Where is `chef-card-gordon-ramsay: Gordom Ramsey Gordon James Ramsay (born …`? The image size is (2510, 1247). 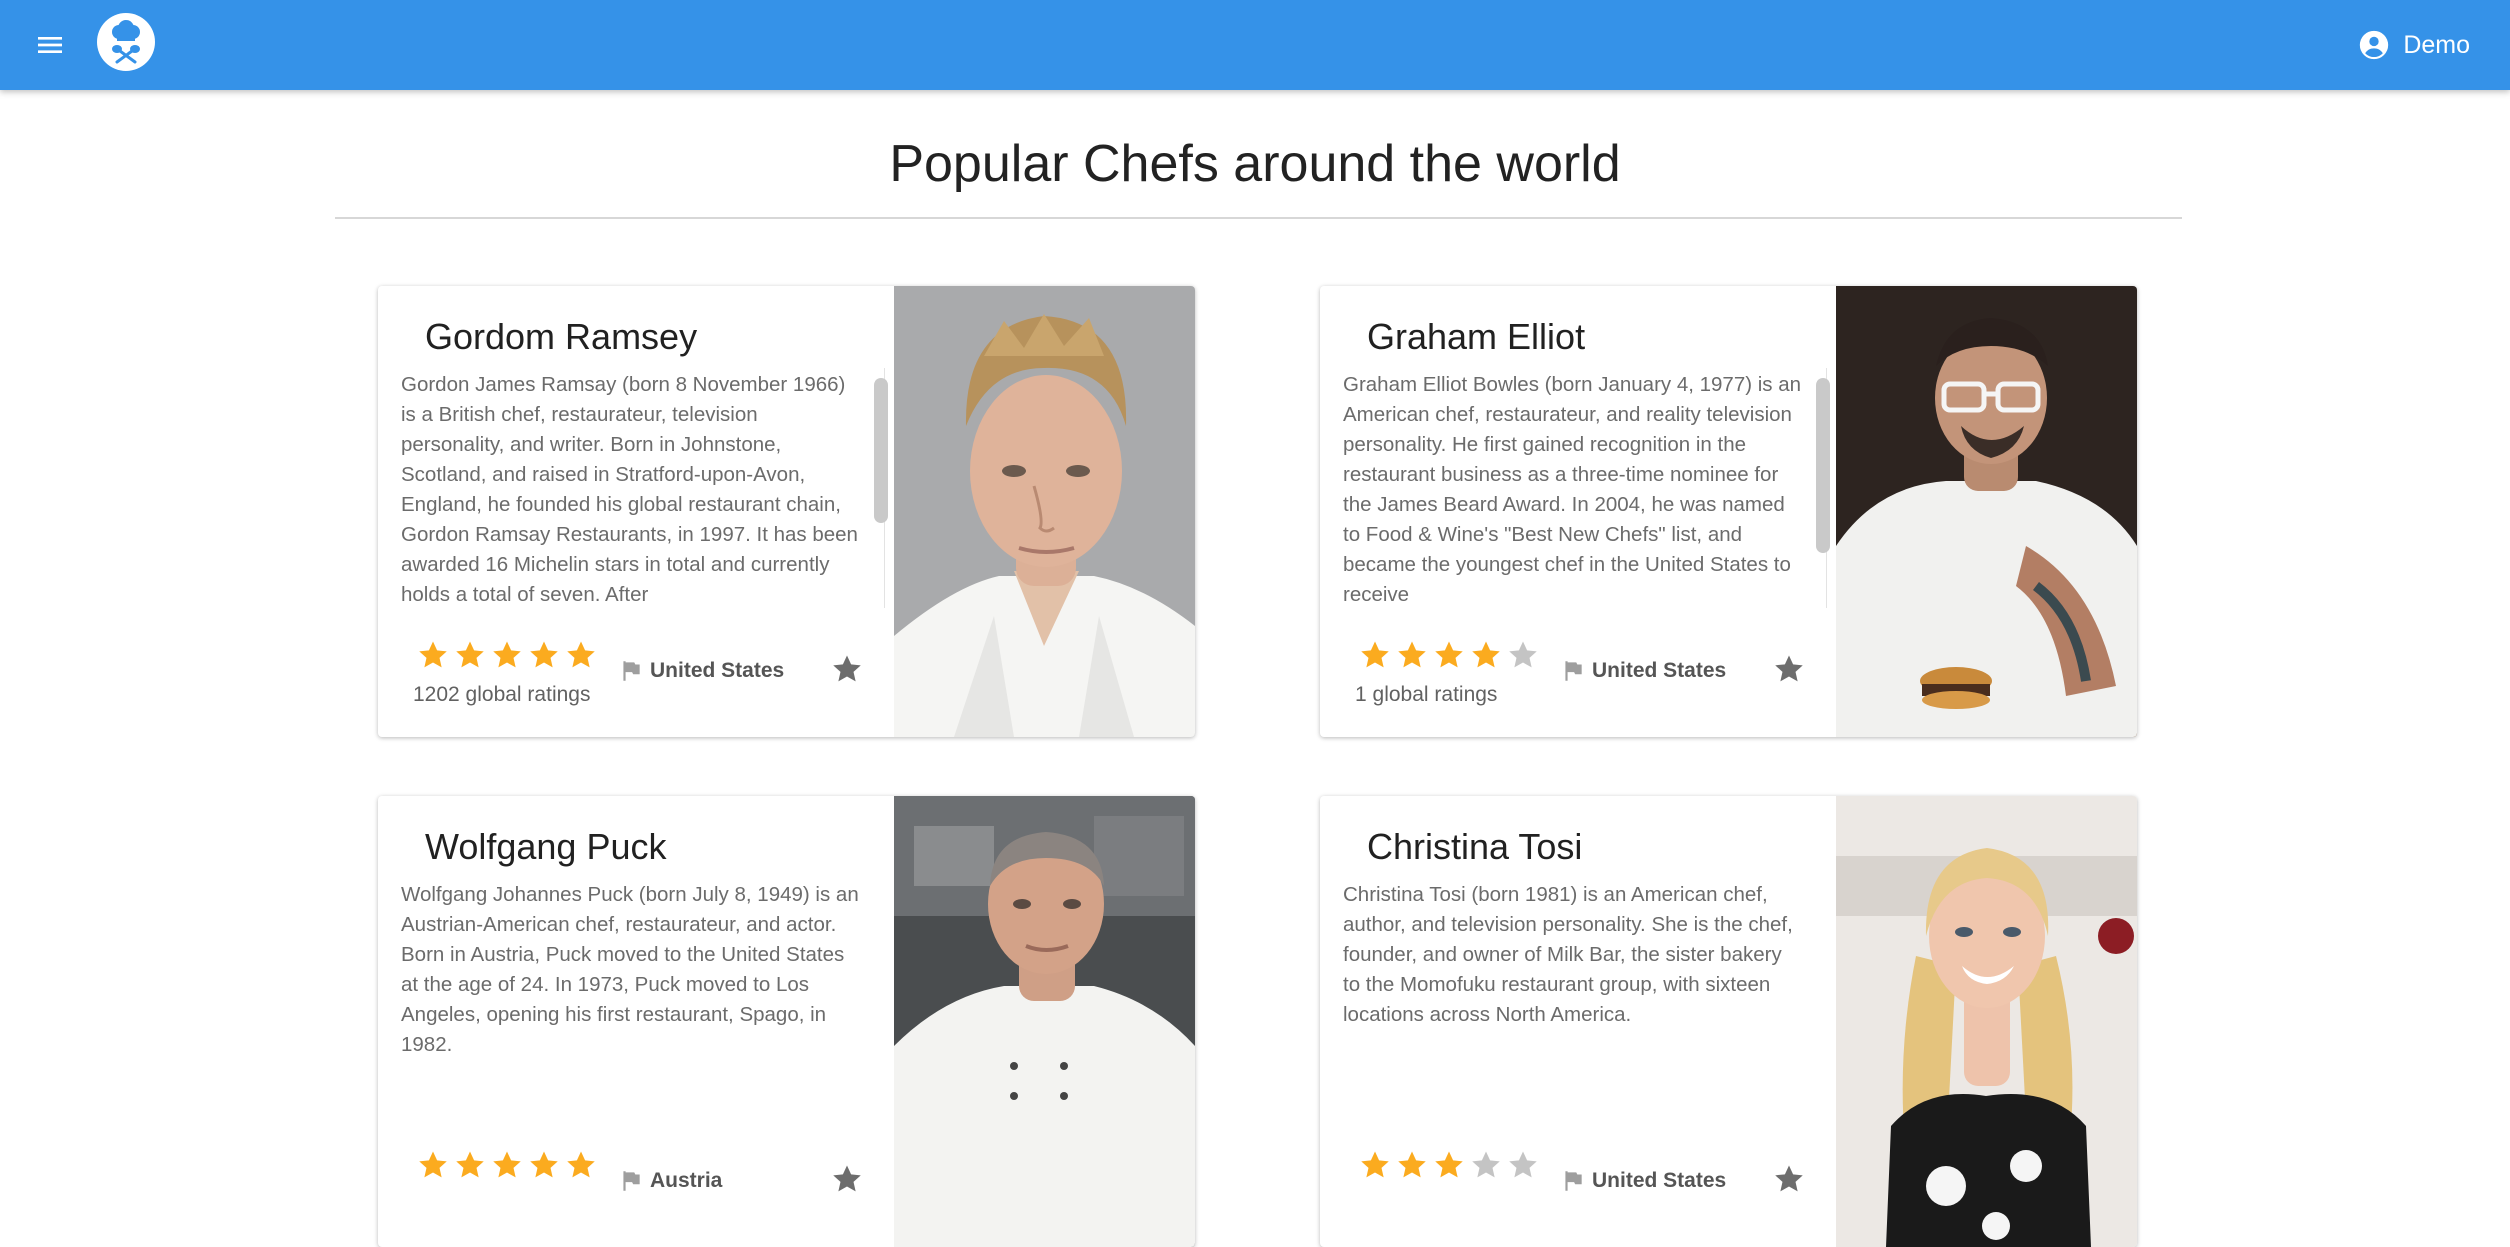
chef-card-gordon-ramsay: Gordom Ramsey Gordon James Ramsay (born … is located at coordinates (786, 511).